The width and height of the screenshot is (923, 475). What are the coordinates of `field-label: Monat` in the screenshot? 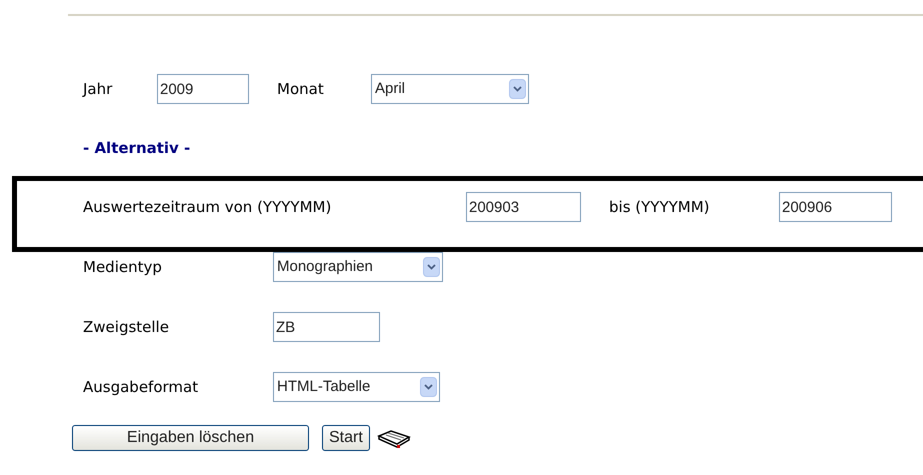 It's located at (300, 89).